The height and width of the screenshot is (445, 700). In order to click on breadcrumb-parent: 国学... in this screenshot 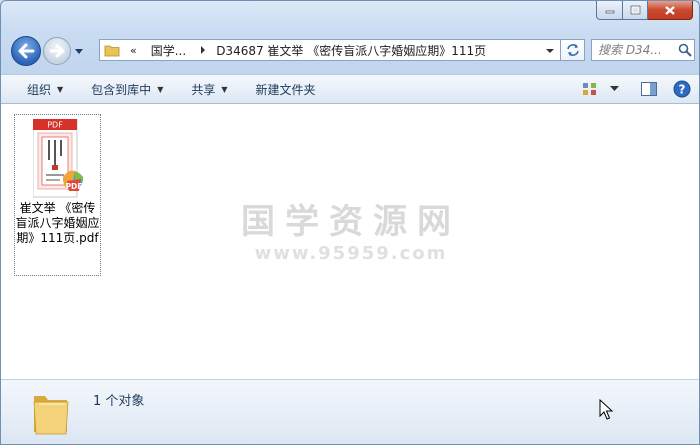, I will do `click(168, 50)`.